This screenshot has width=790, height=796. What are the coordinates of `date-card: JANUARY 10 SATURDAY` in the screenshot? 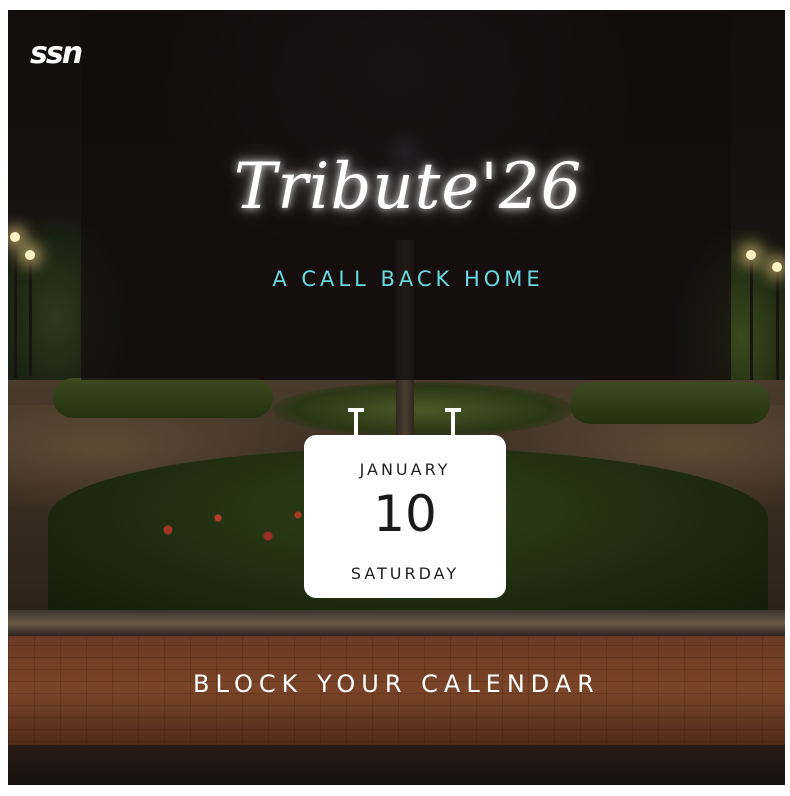 It's located at (405, 516).